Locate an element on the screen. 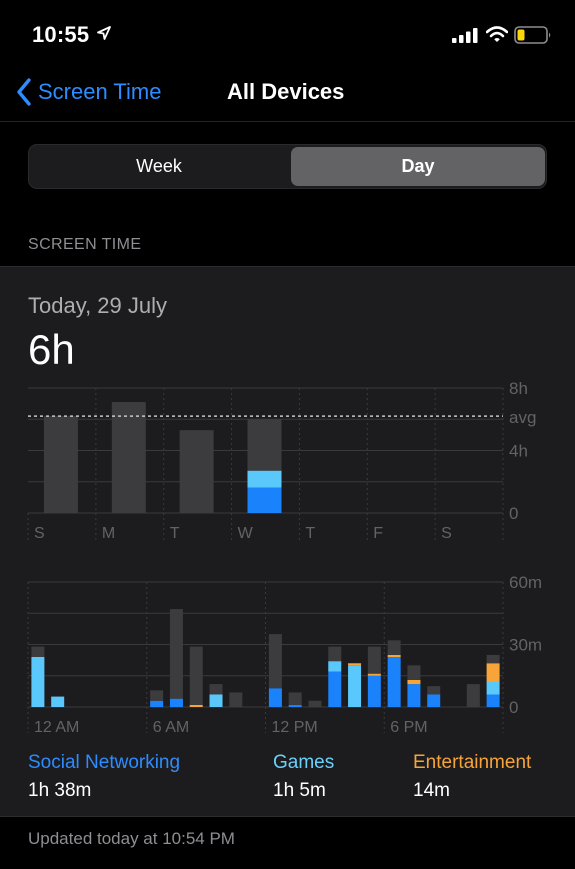 This screenshot has width=575, height=869. legend-games-value: 1h 5m is located at coordinates (299, 790).